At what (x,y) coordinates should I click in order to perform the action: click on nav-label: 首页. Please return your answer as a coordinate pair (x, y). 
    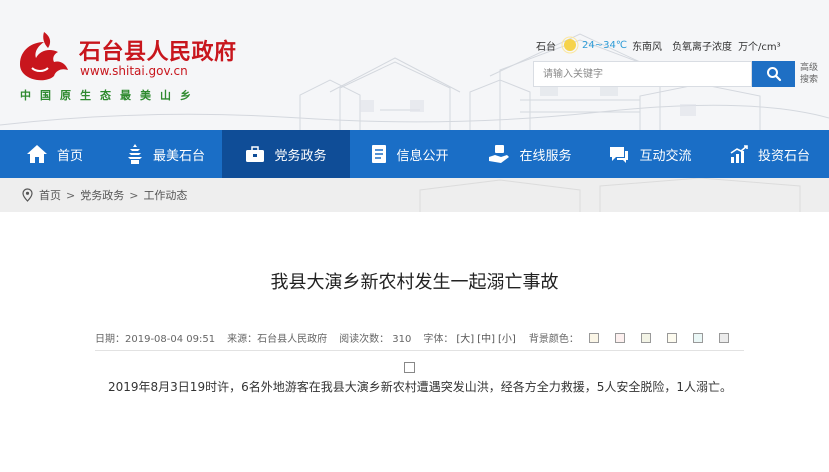
    Looking at the image, I should click on (69, 156).